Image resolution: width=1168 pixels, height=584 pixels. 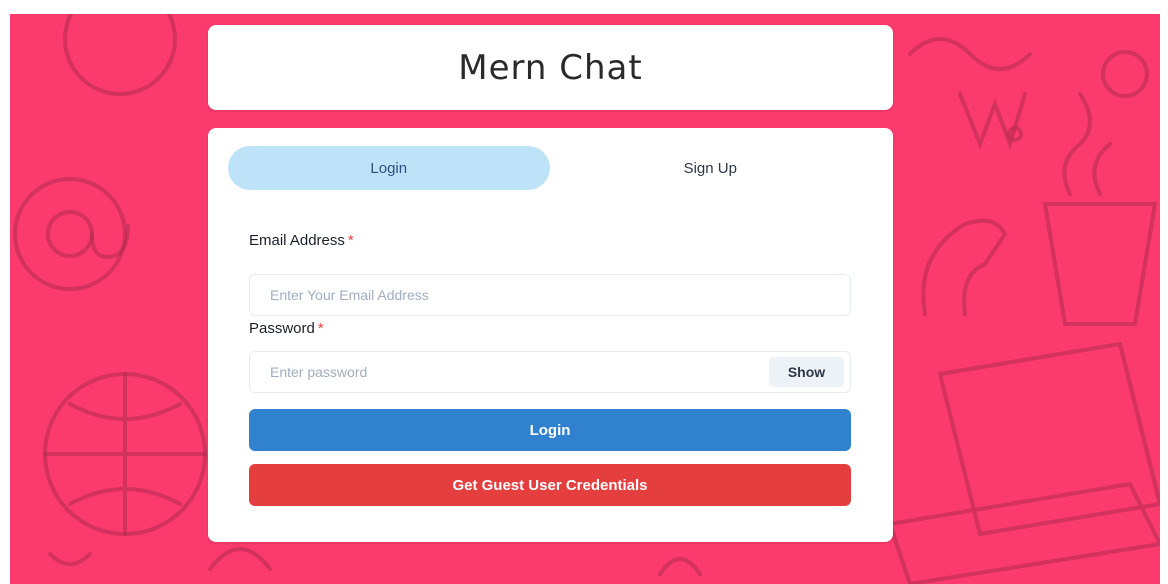 What do you see at coordinates (550, 485) in the screenshot?
I see `guest-credentials-button: Get Guest User Credentials` at bounding box center [550, 485].